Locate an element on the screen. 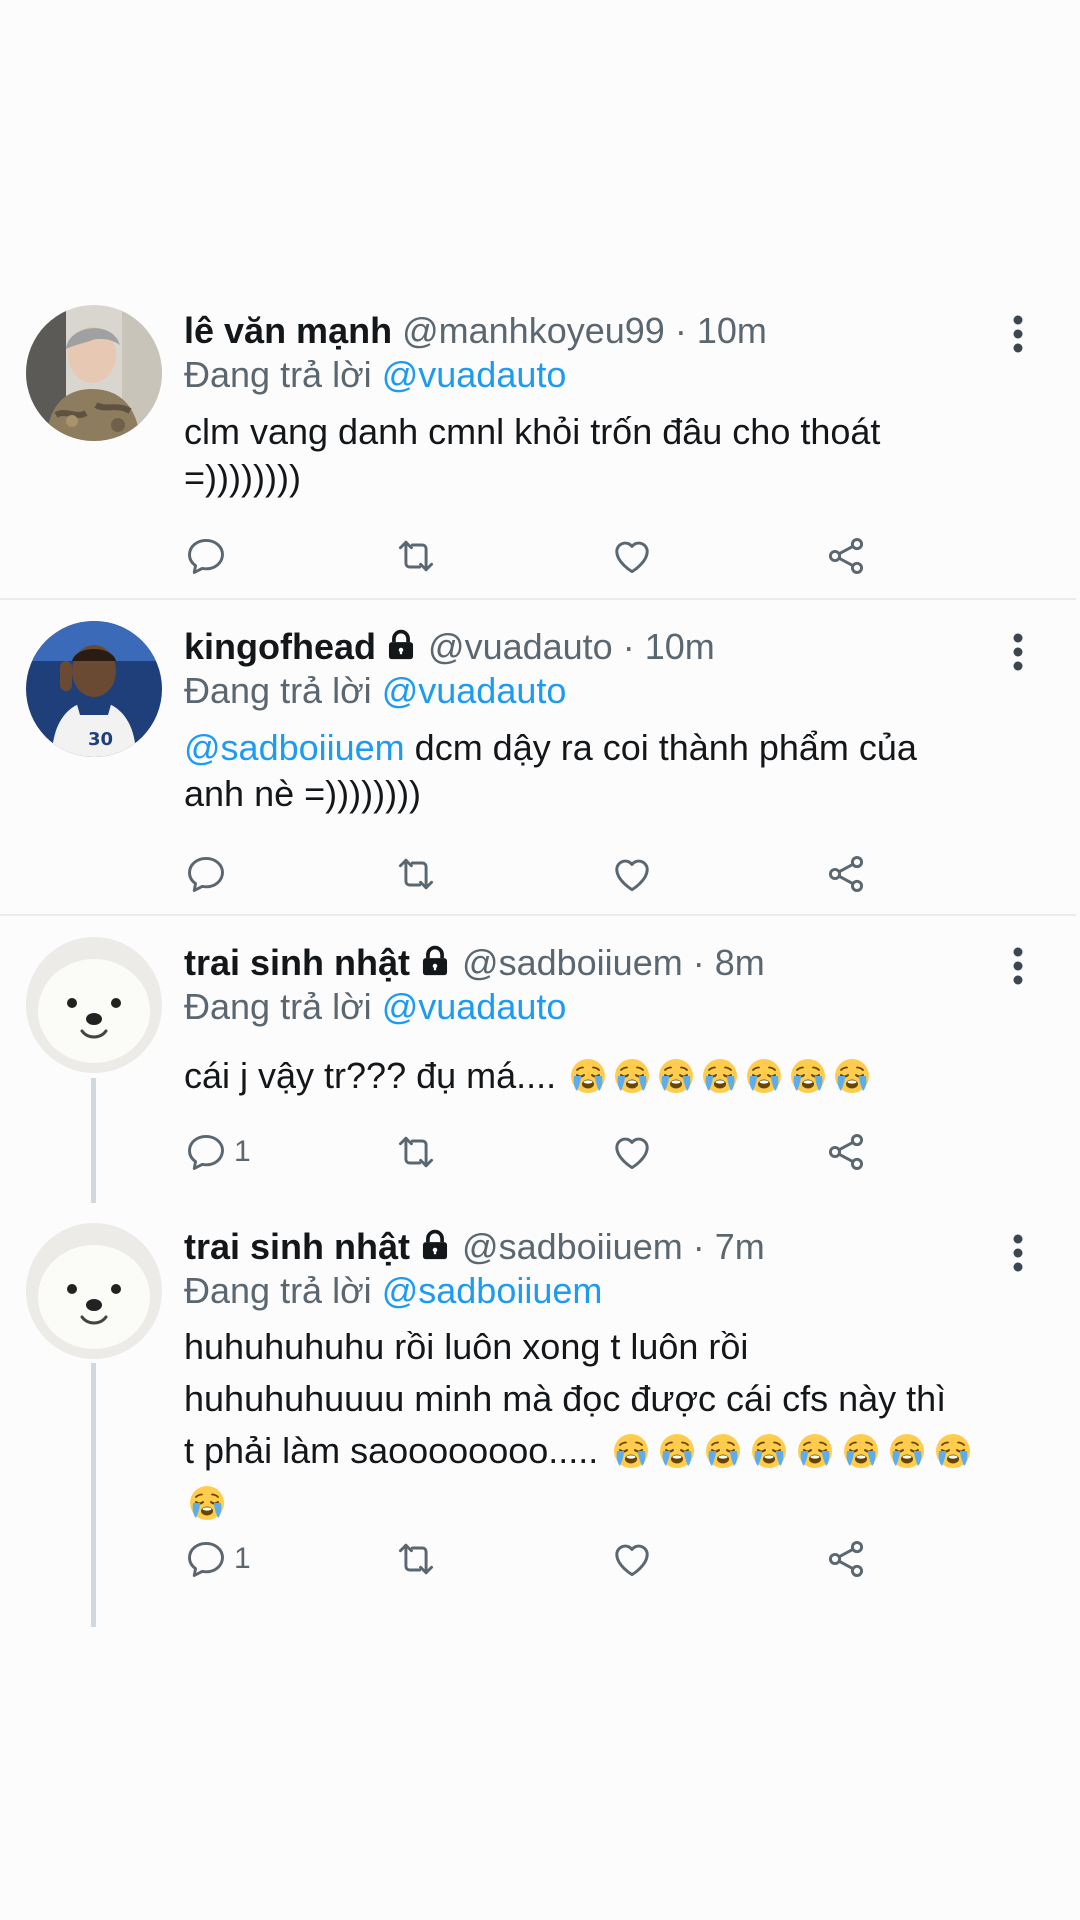  svg-text: 30 is located at coordinates (100, 739).